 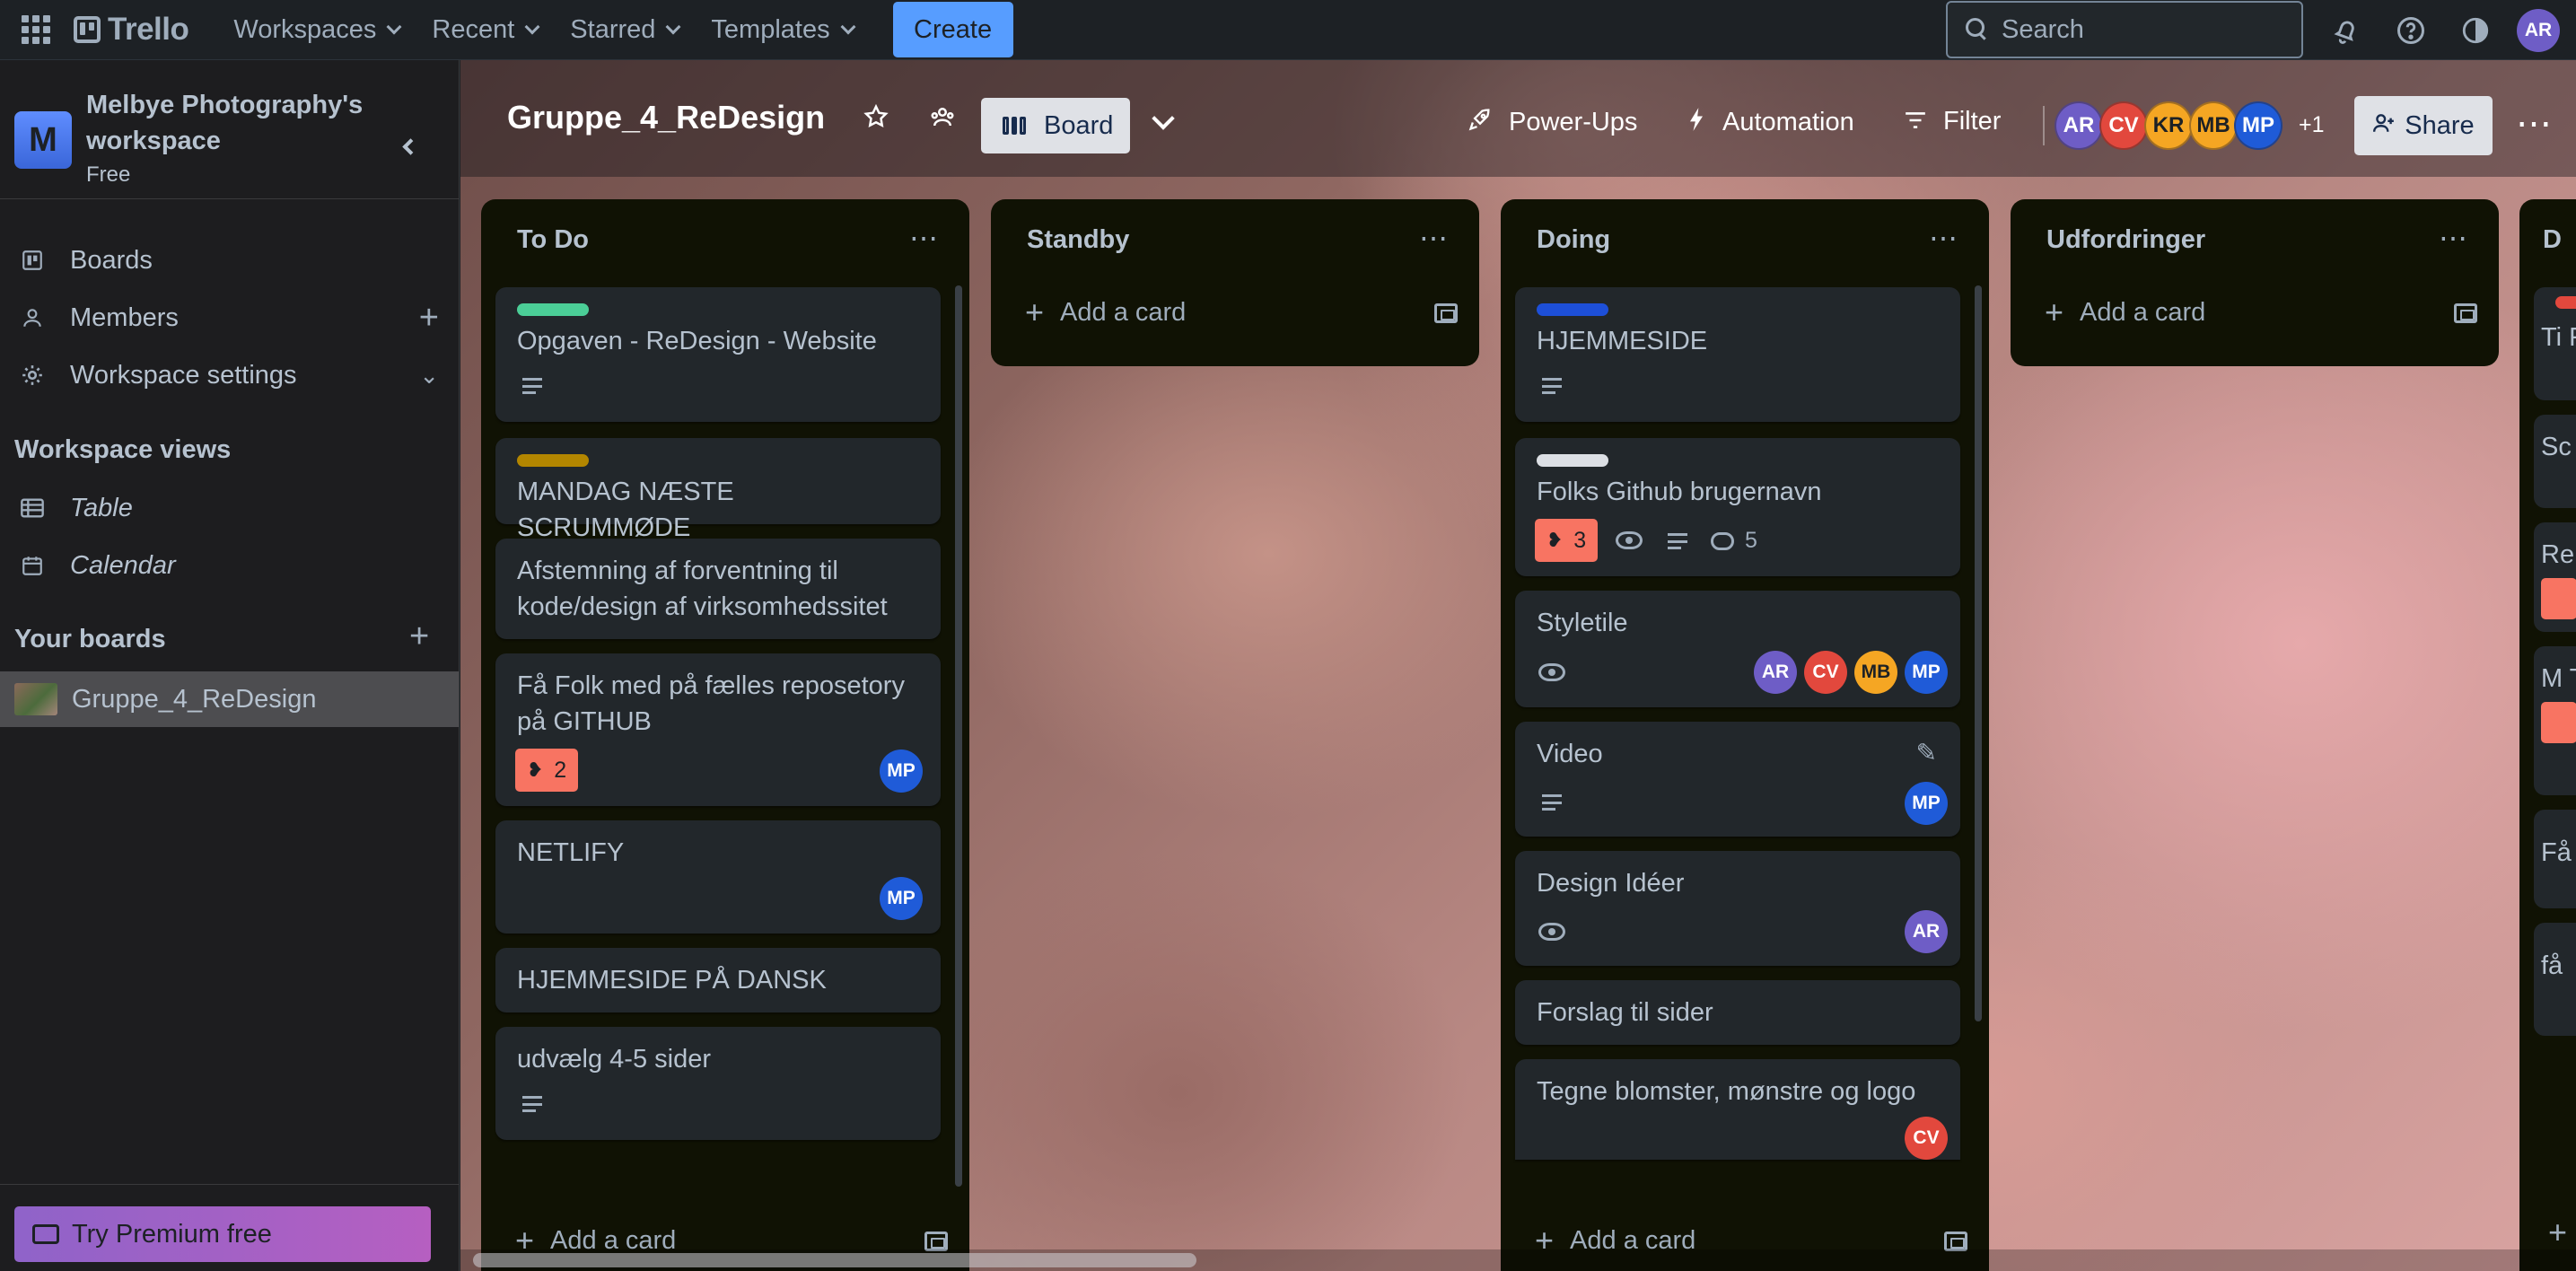 I want to click on card: Få, so click(x=2555, y=859).